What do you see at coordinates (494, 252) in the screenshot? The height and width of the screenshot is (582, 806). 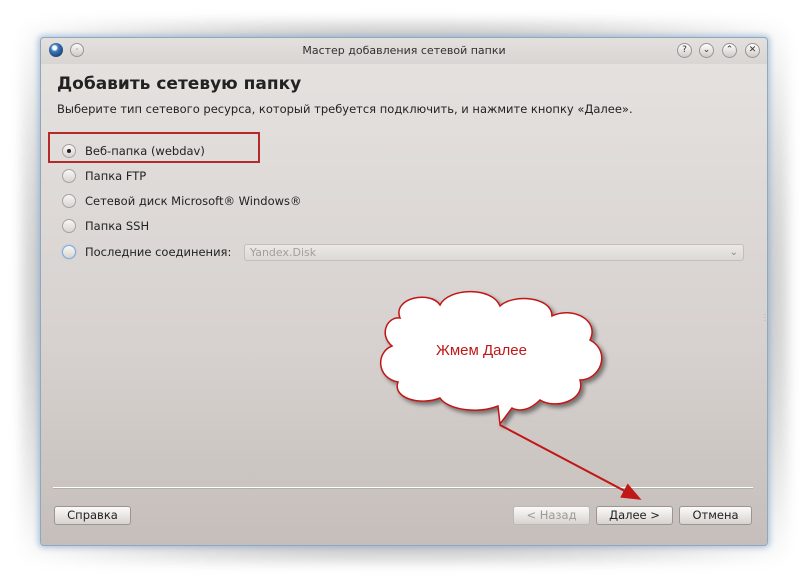 I see `recent-connections-select: Yandex.Disk ⌄` at bounding box center [494, 252].